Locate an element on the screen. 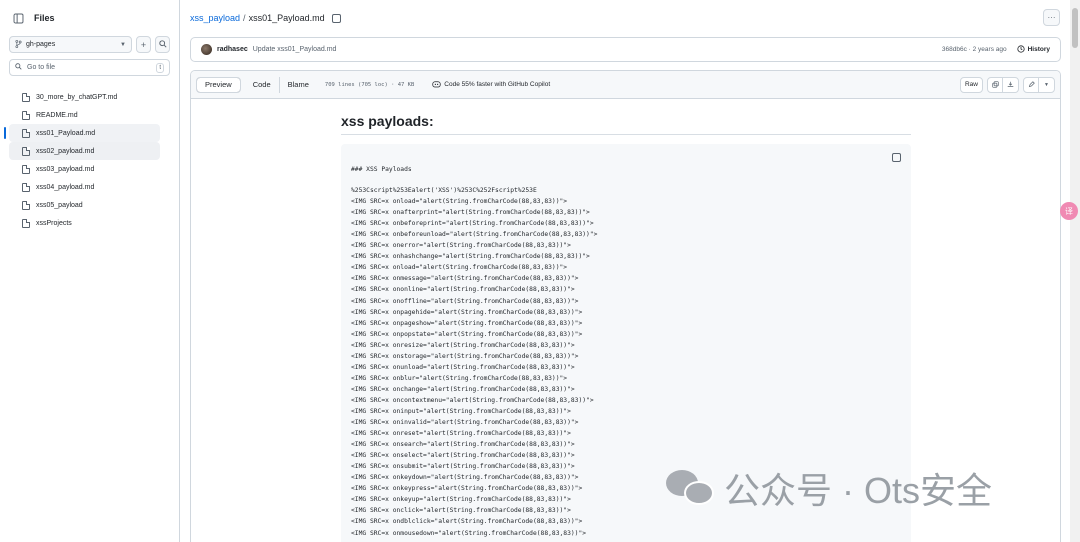 This screenshot has height=542, width=1080. pencil-icon is located at coordinates (1031, 84).